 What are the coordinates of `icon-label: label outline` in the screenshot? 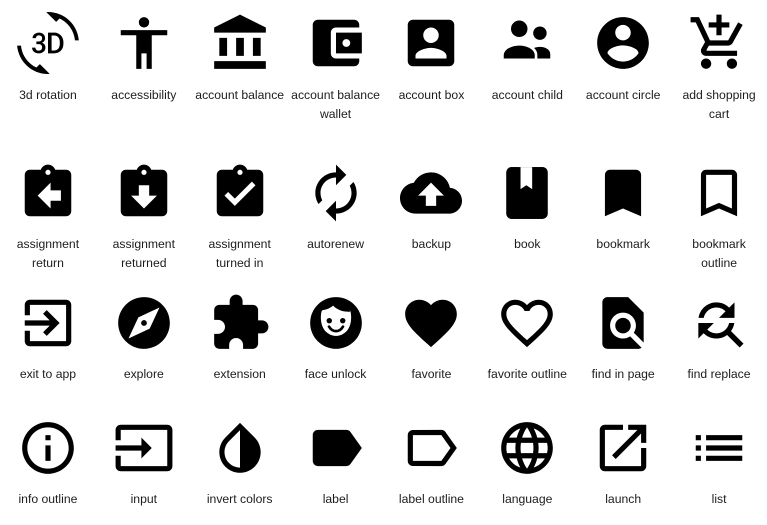 It's located at (431, 499).